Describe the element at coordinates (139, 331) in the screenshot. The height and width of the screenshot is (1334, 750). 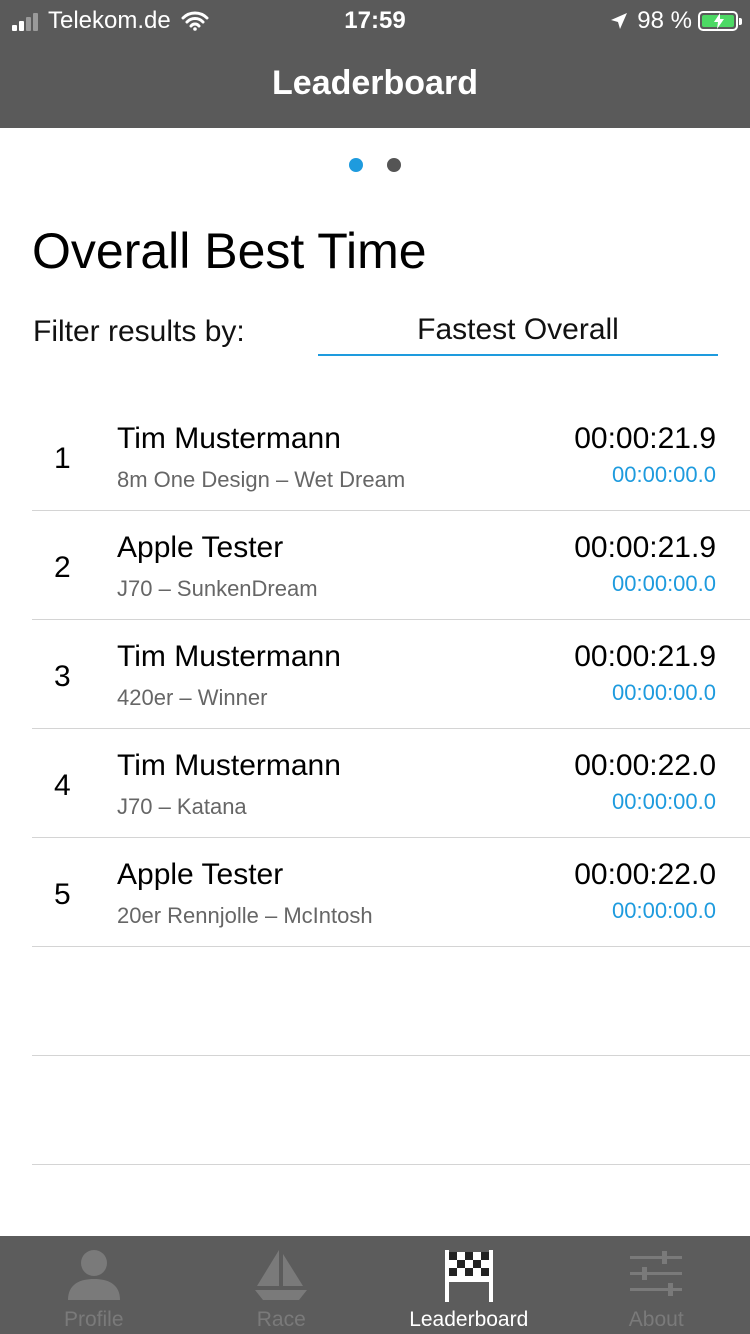
I see `filter-label: Filter results by:` at that location.